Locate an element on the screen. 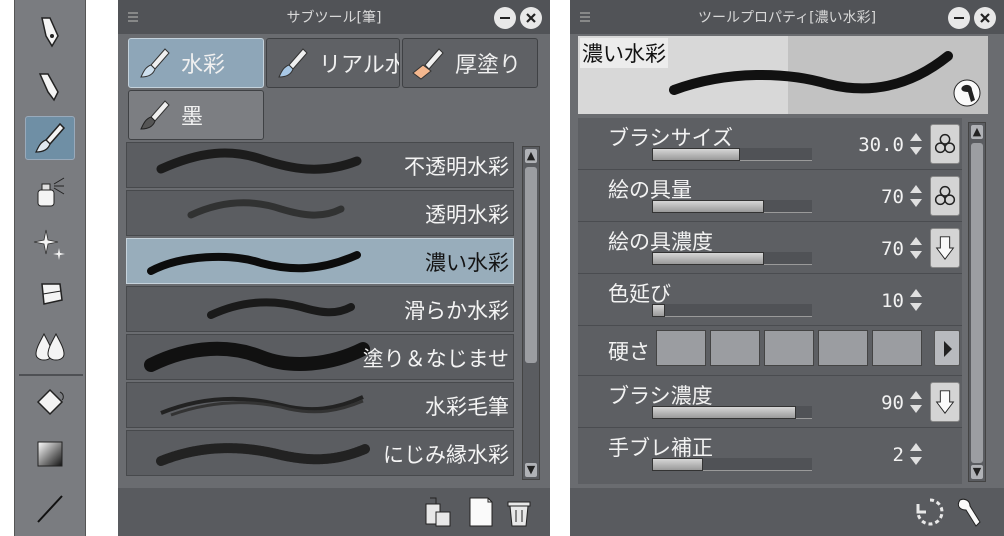  property-value: 10 is located at coordinates (892, 301).